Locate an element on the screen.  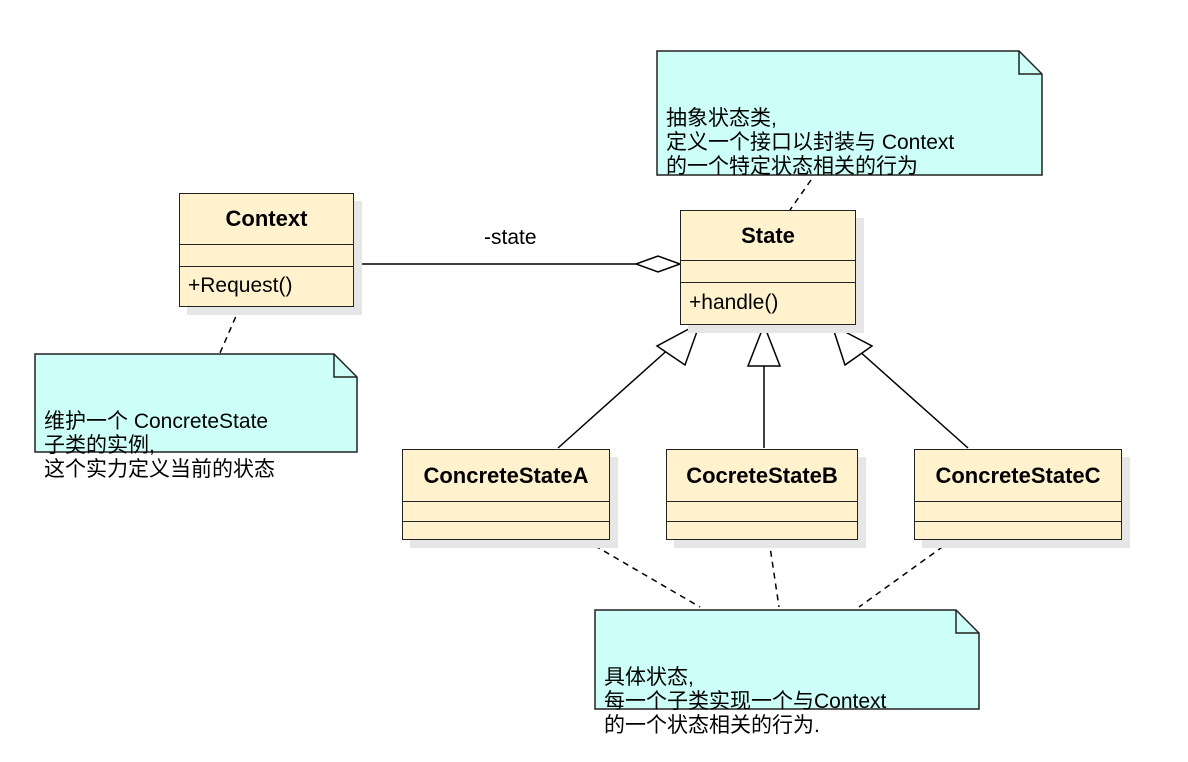
note-context: 维护一个 ConcreteState 子类的实例, 这个实力定义当前的状态 is located at coordinates (196, 417).